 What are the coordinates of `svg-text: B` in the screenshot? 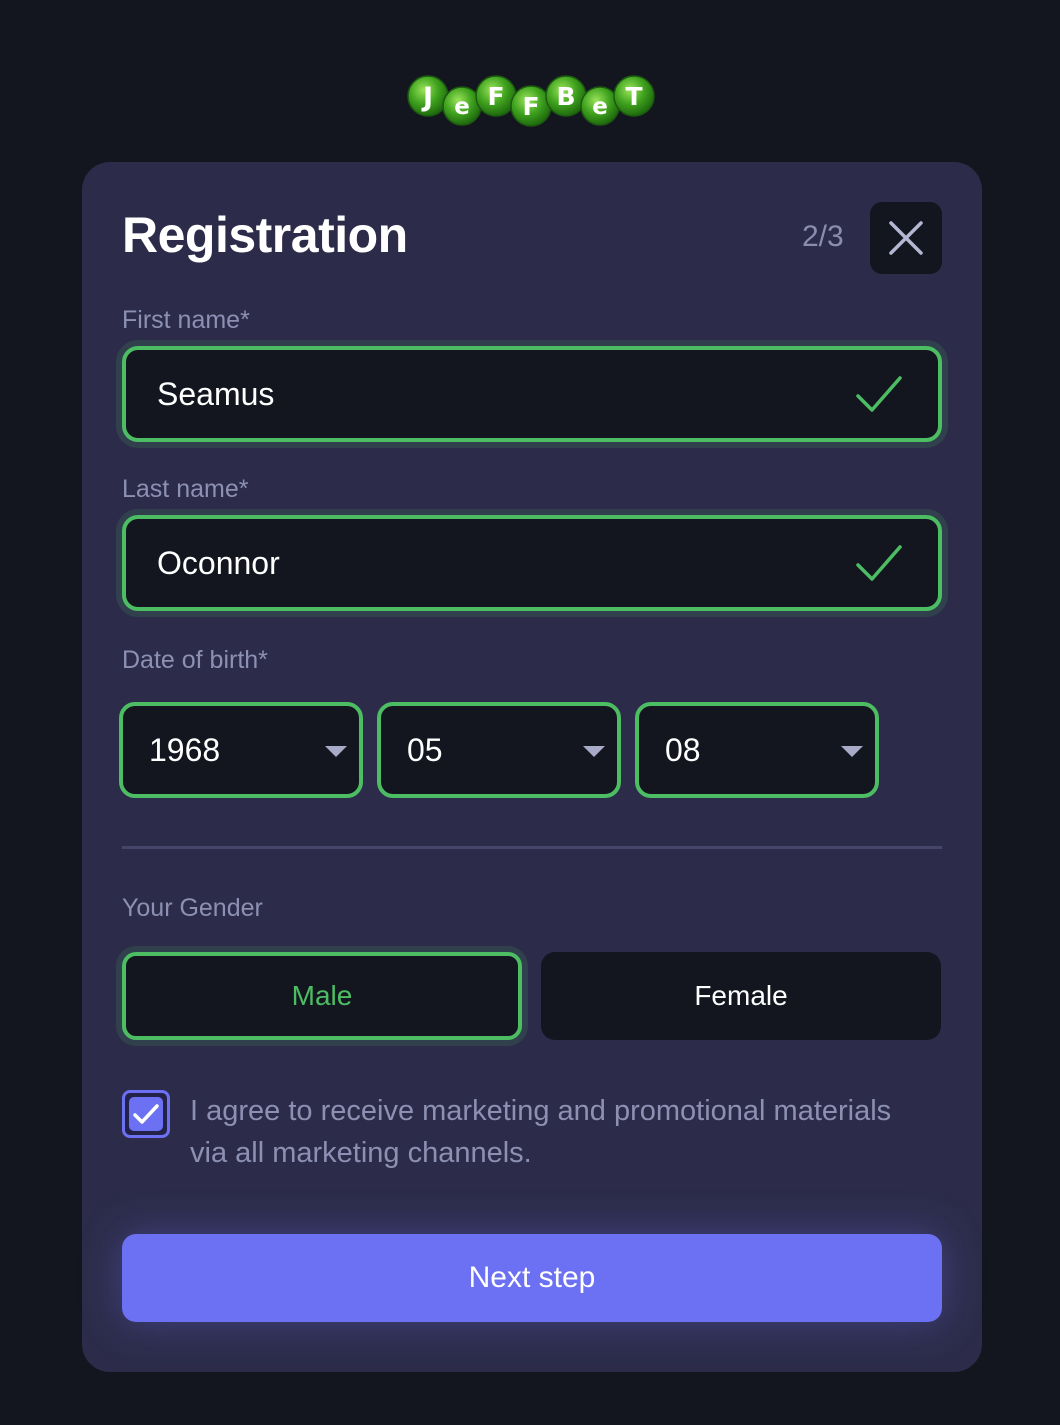 It's located at (565, 96).